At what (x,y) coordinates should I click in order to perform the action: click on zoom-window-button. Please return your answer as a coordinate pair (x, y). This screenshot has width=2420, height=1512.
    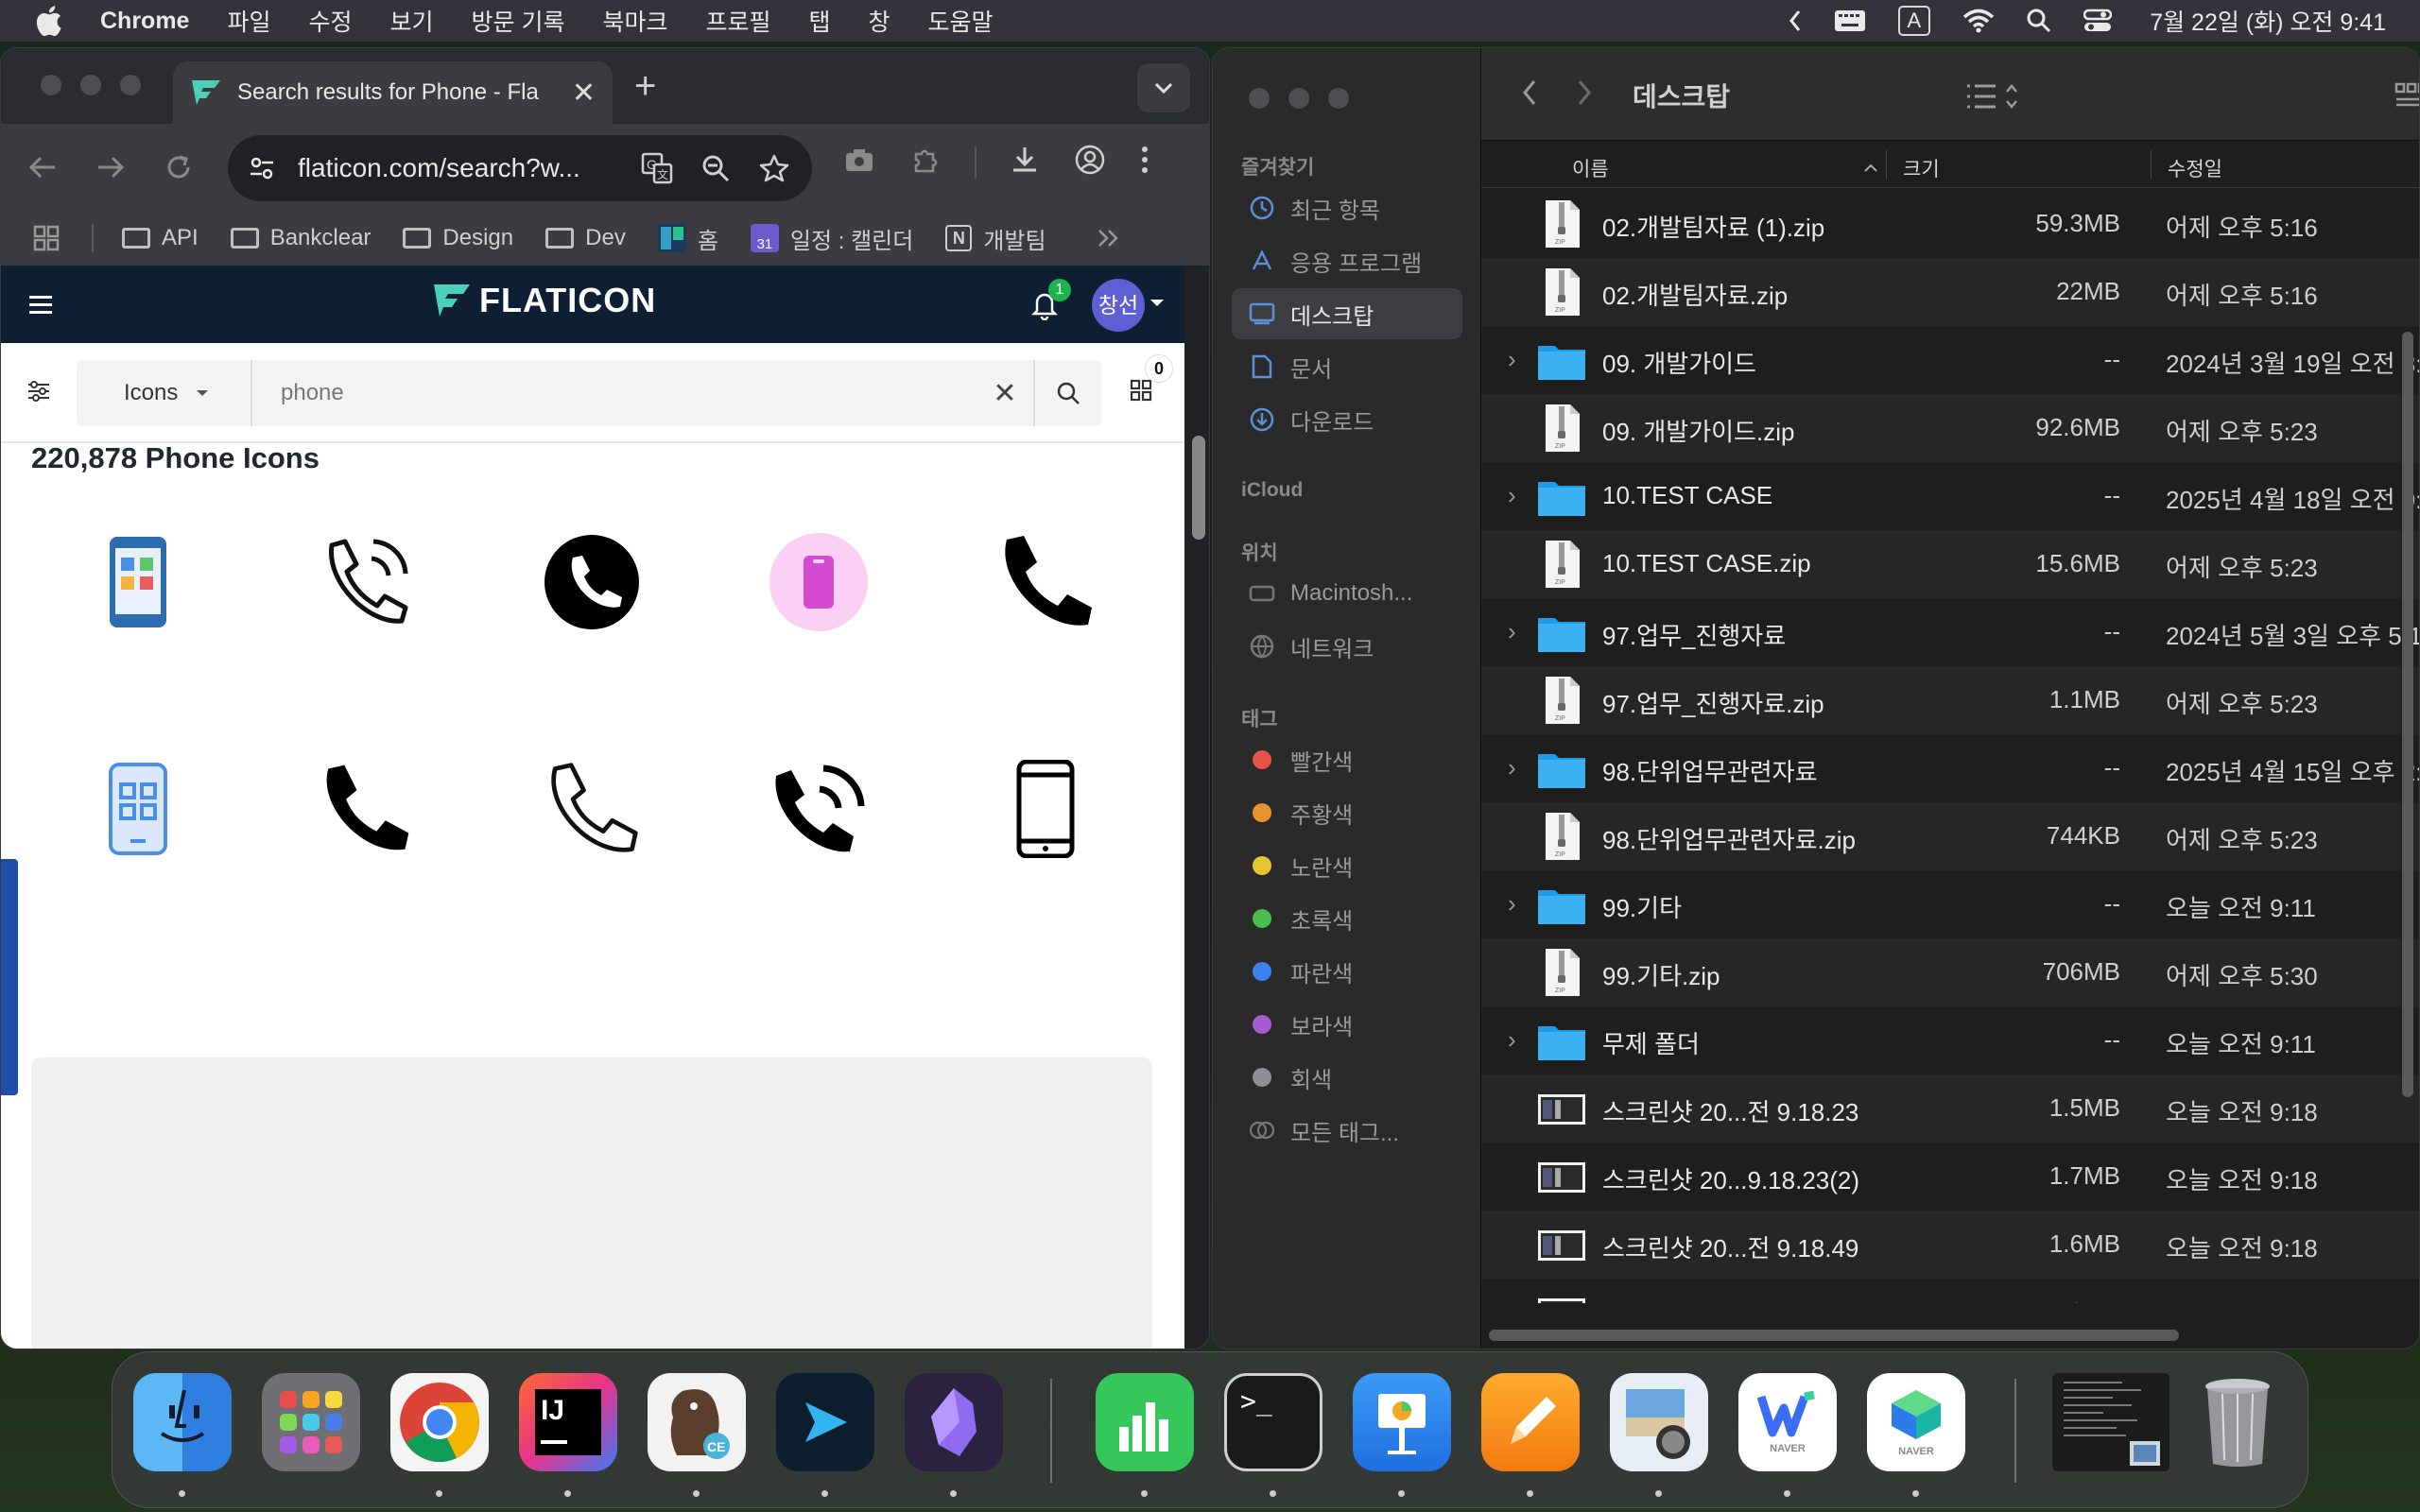
    Looking at the image, I should click on (130, 85).